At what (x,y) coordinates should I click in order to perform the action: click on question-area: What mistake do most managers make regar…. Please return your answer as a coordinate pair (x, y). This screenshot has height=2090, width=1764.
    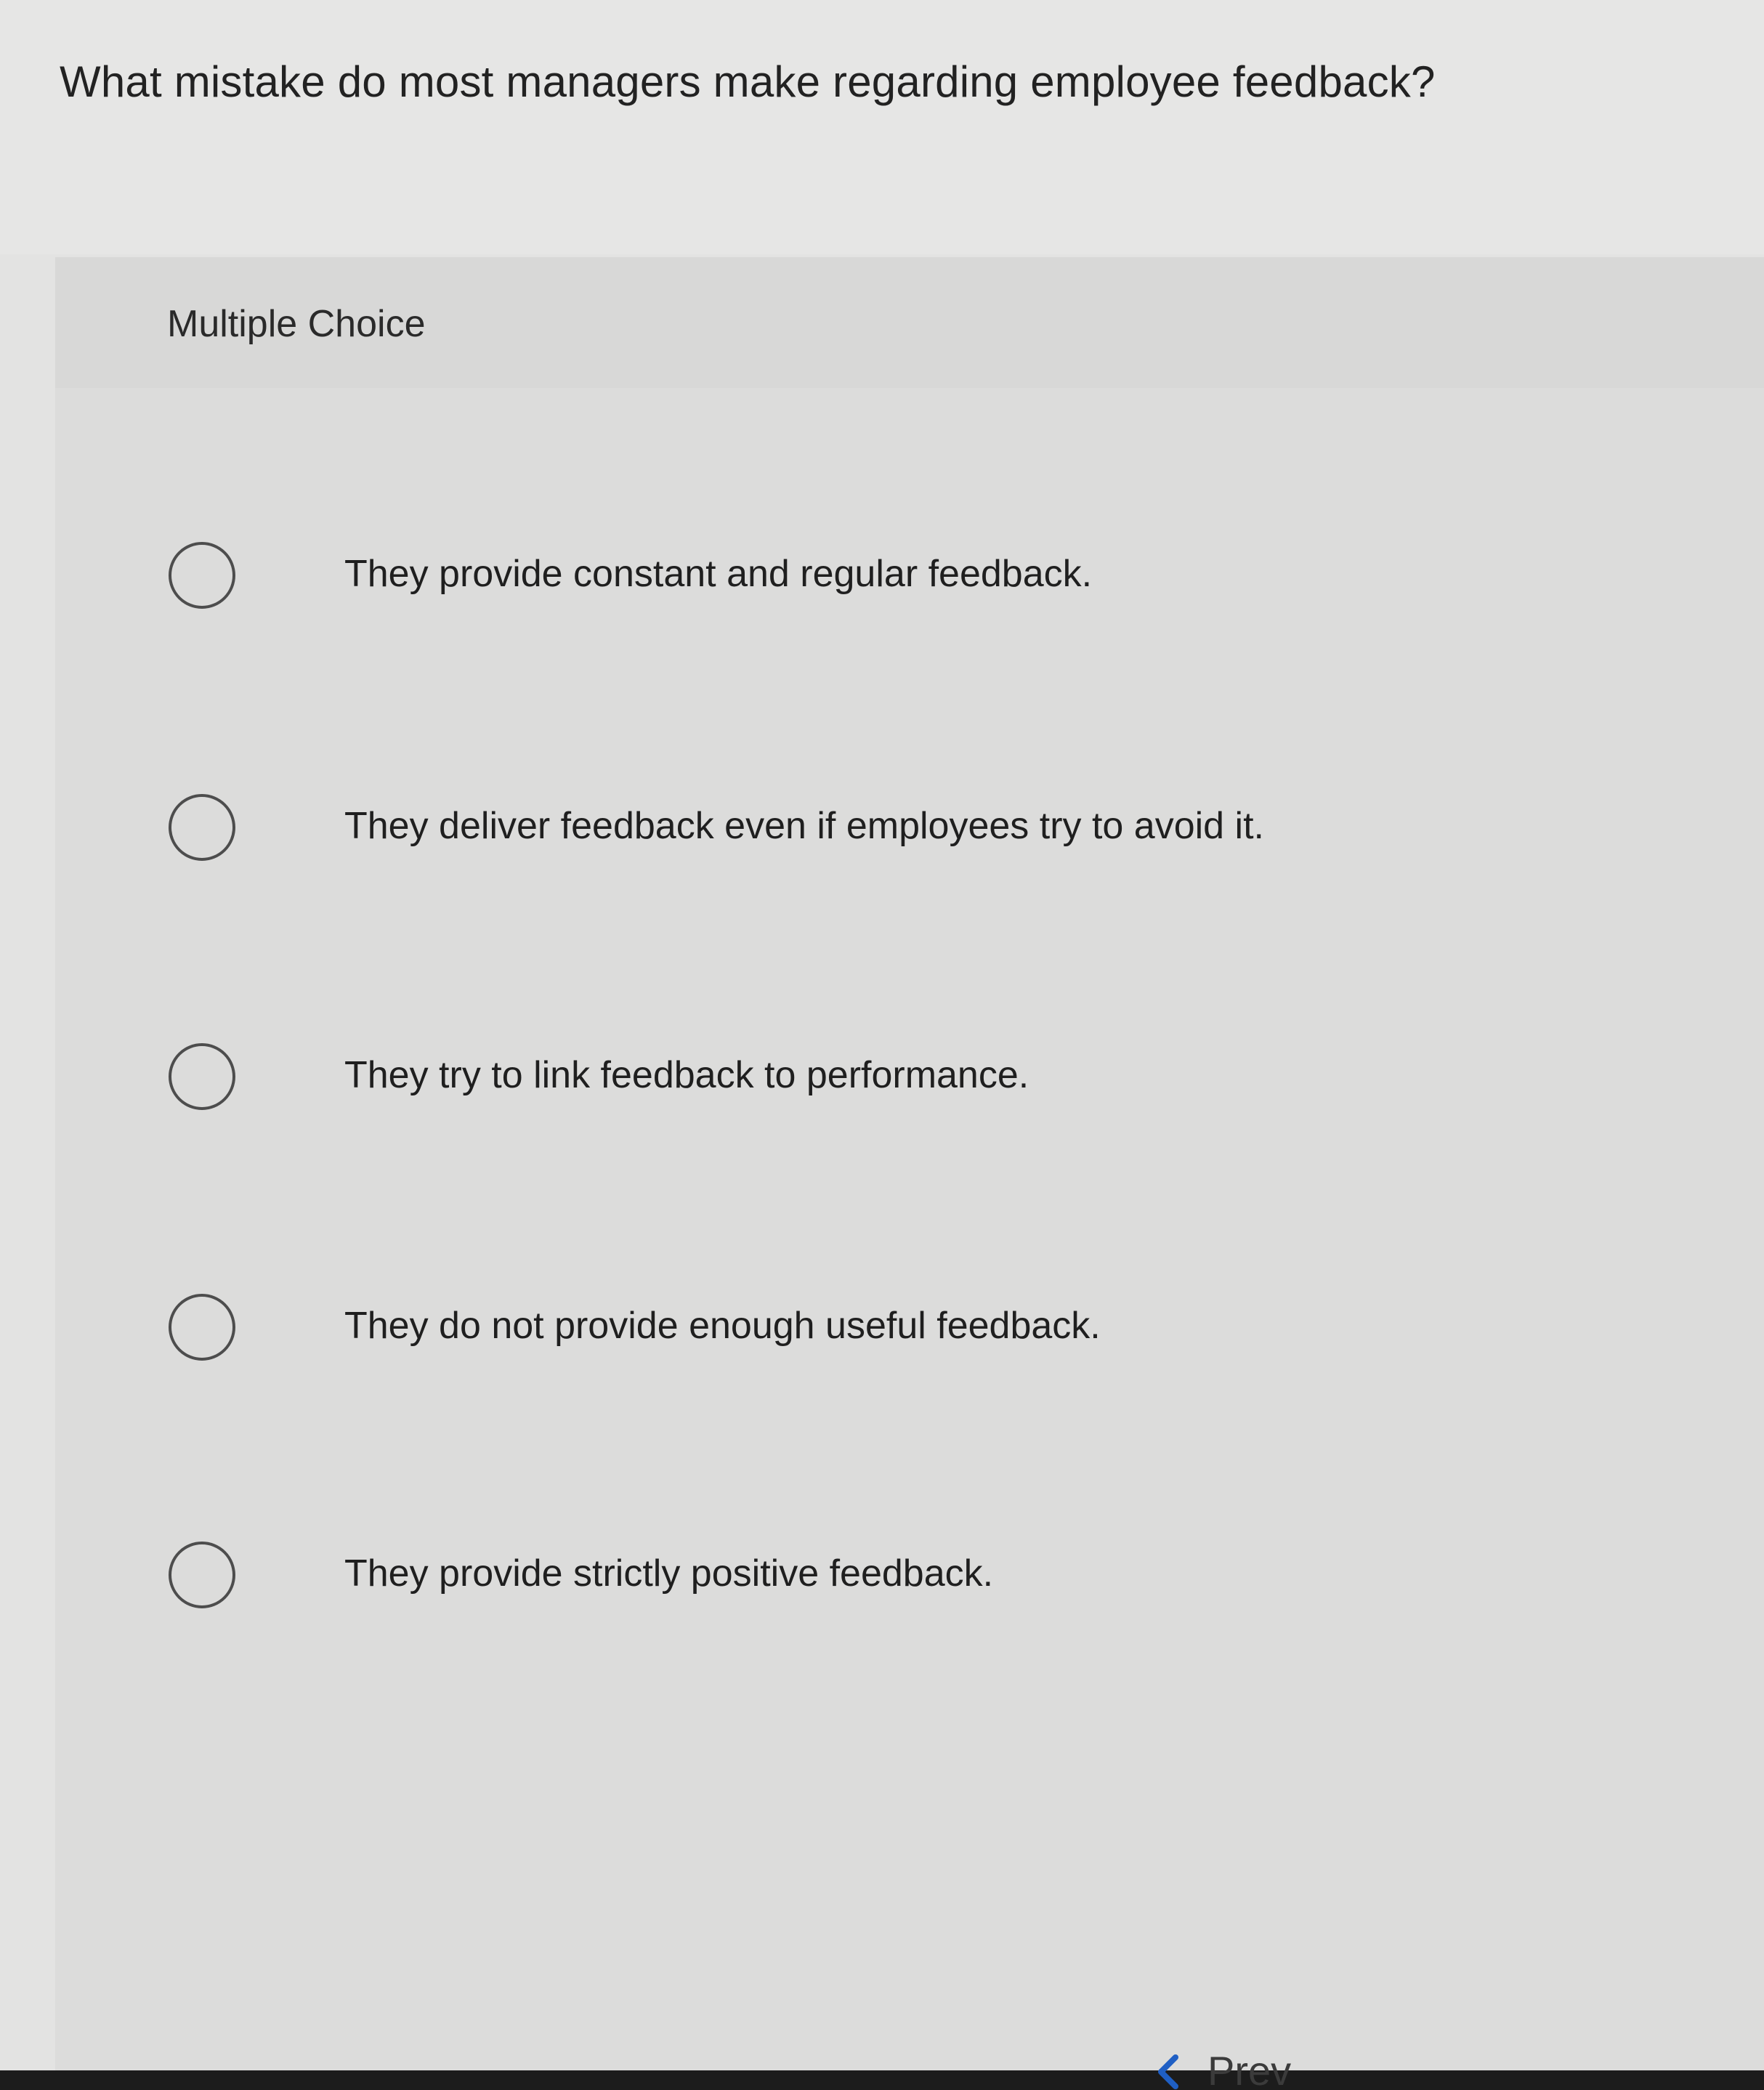
    Looking at the image, I should click on (882, 127).